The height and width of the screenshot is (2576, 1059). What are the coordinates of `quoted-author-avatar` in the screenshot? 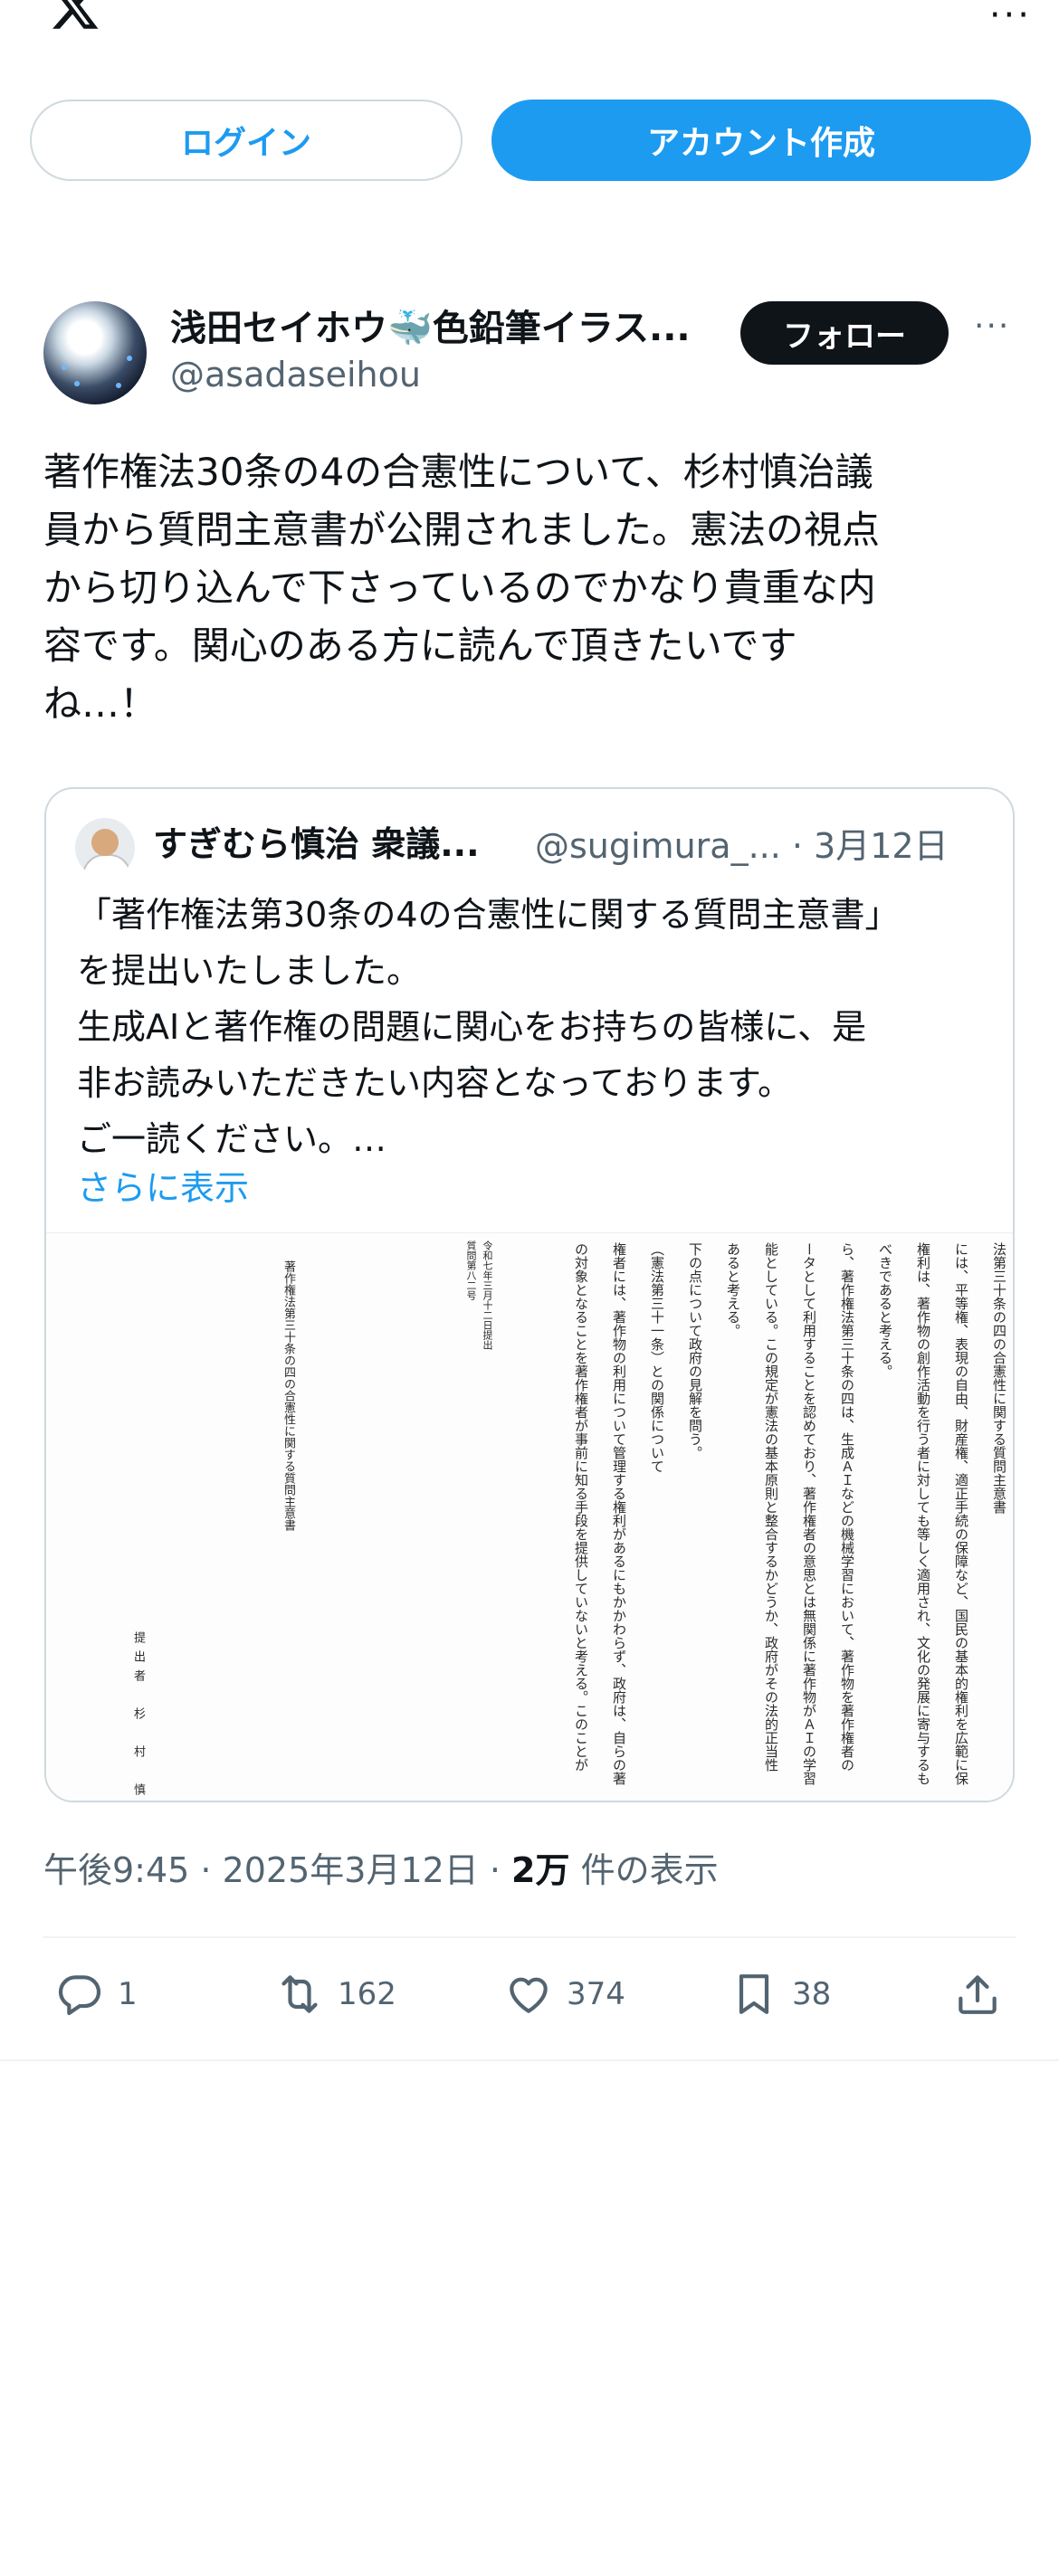 It's located at (105, 848).